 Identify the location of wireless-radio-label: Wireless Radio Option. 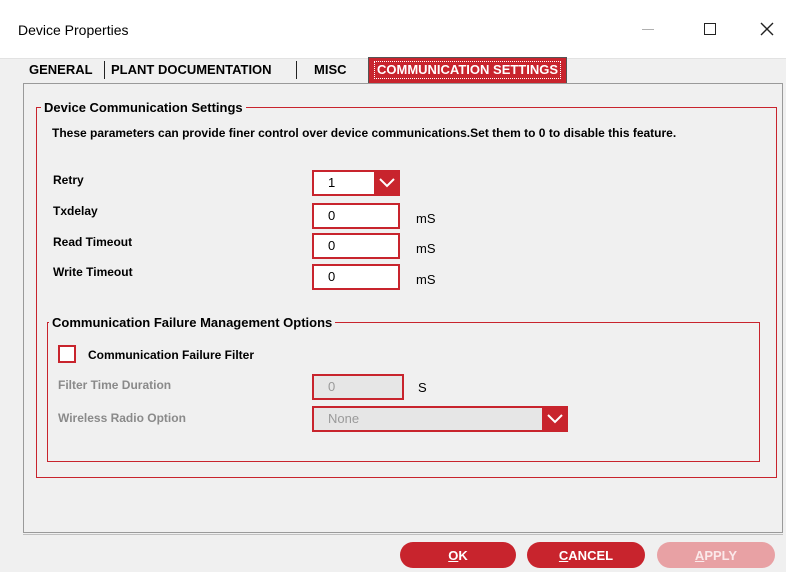
(122, 418).